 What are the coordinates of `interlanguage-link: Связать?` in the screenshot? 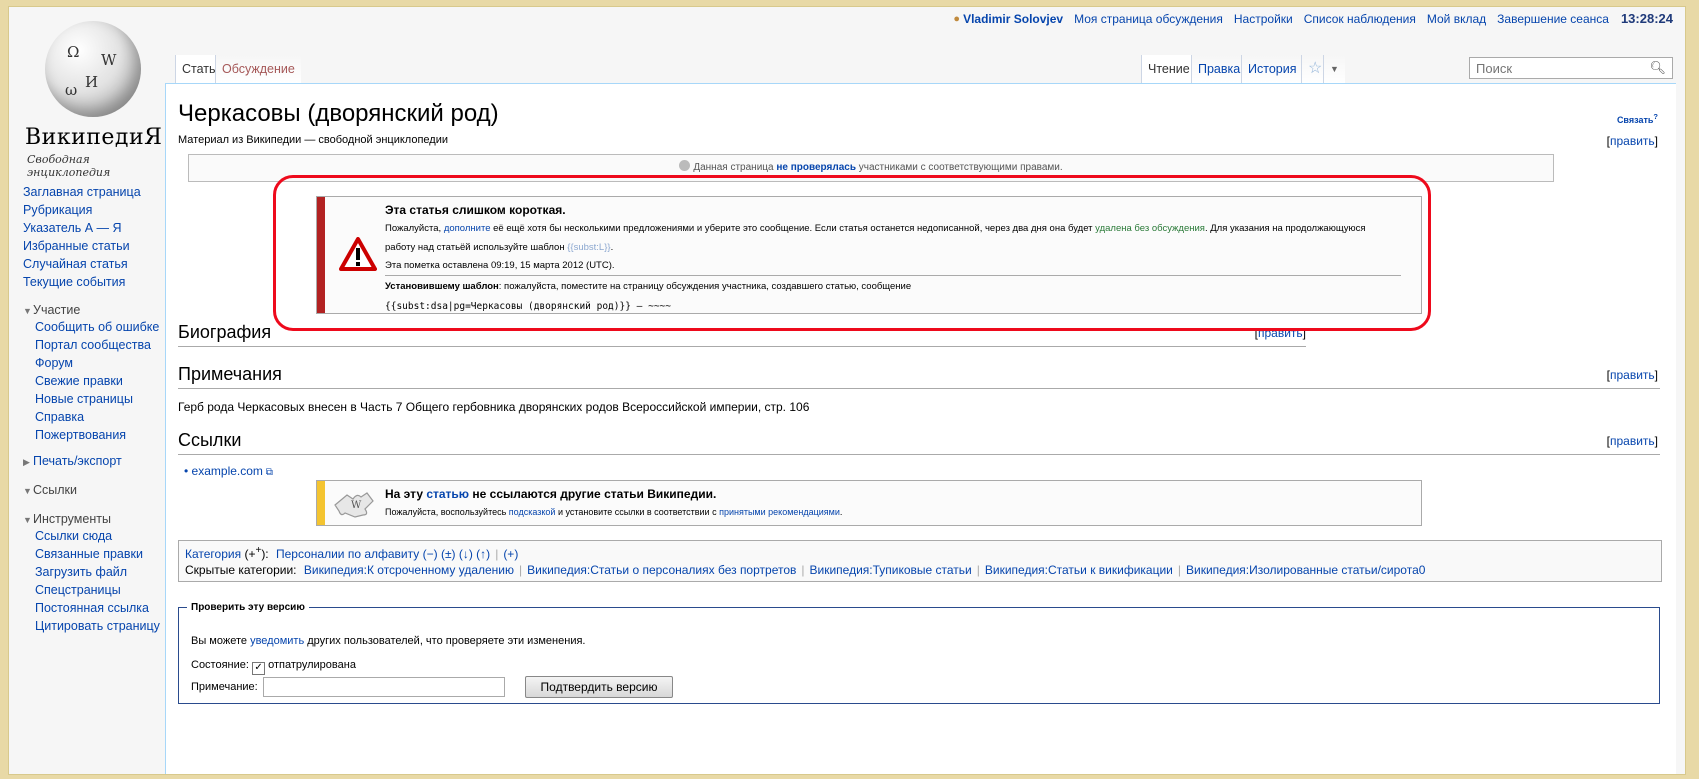 It's located at (1637, 118).